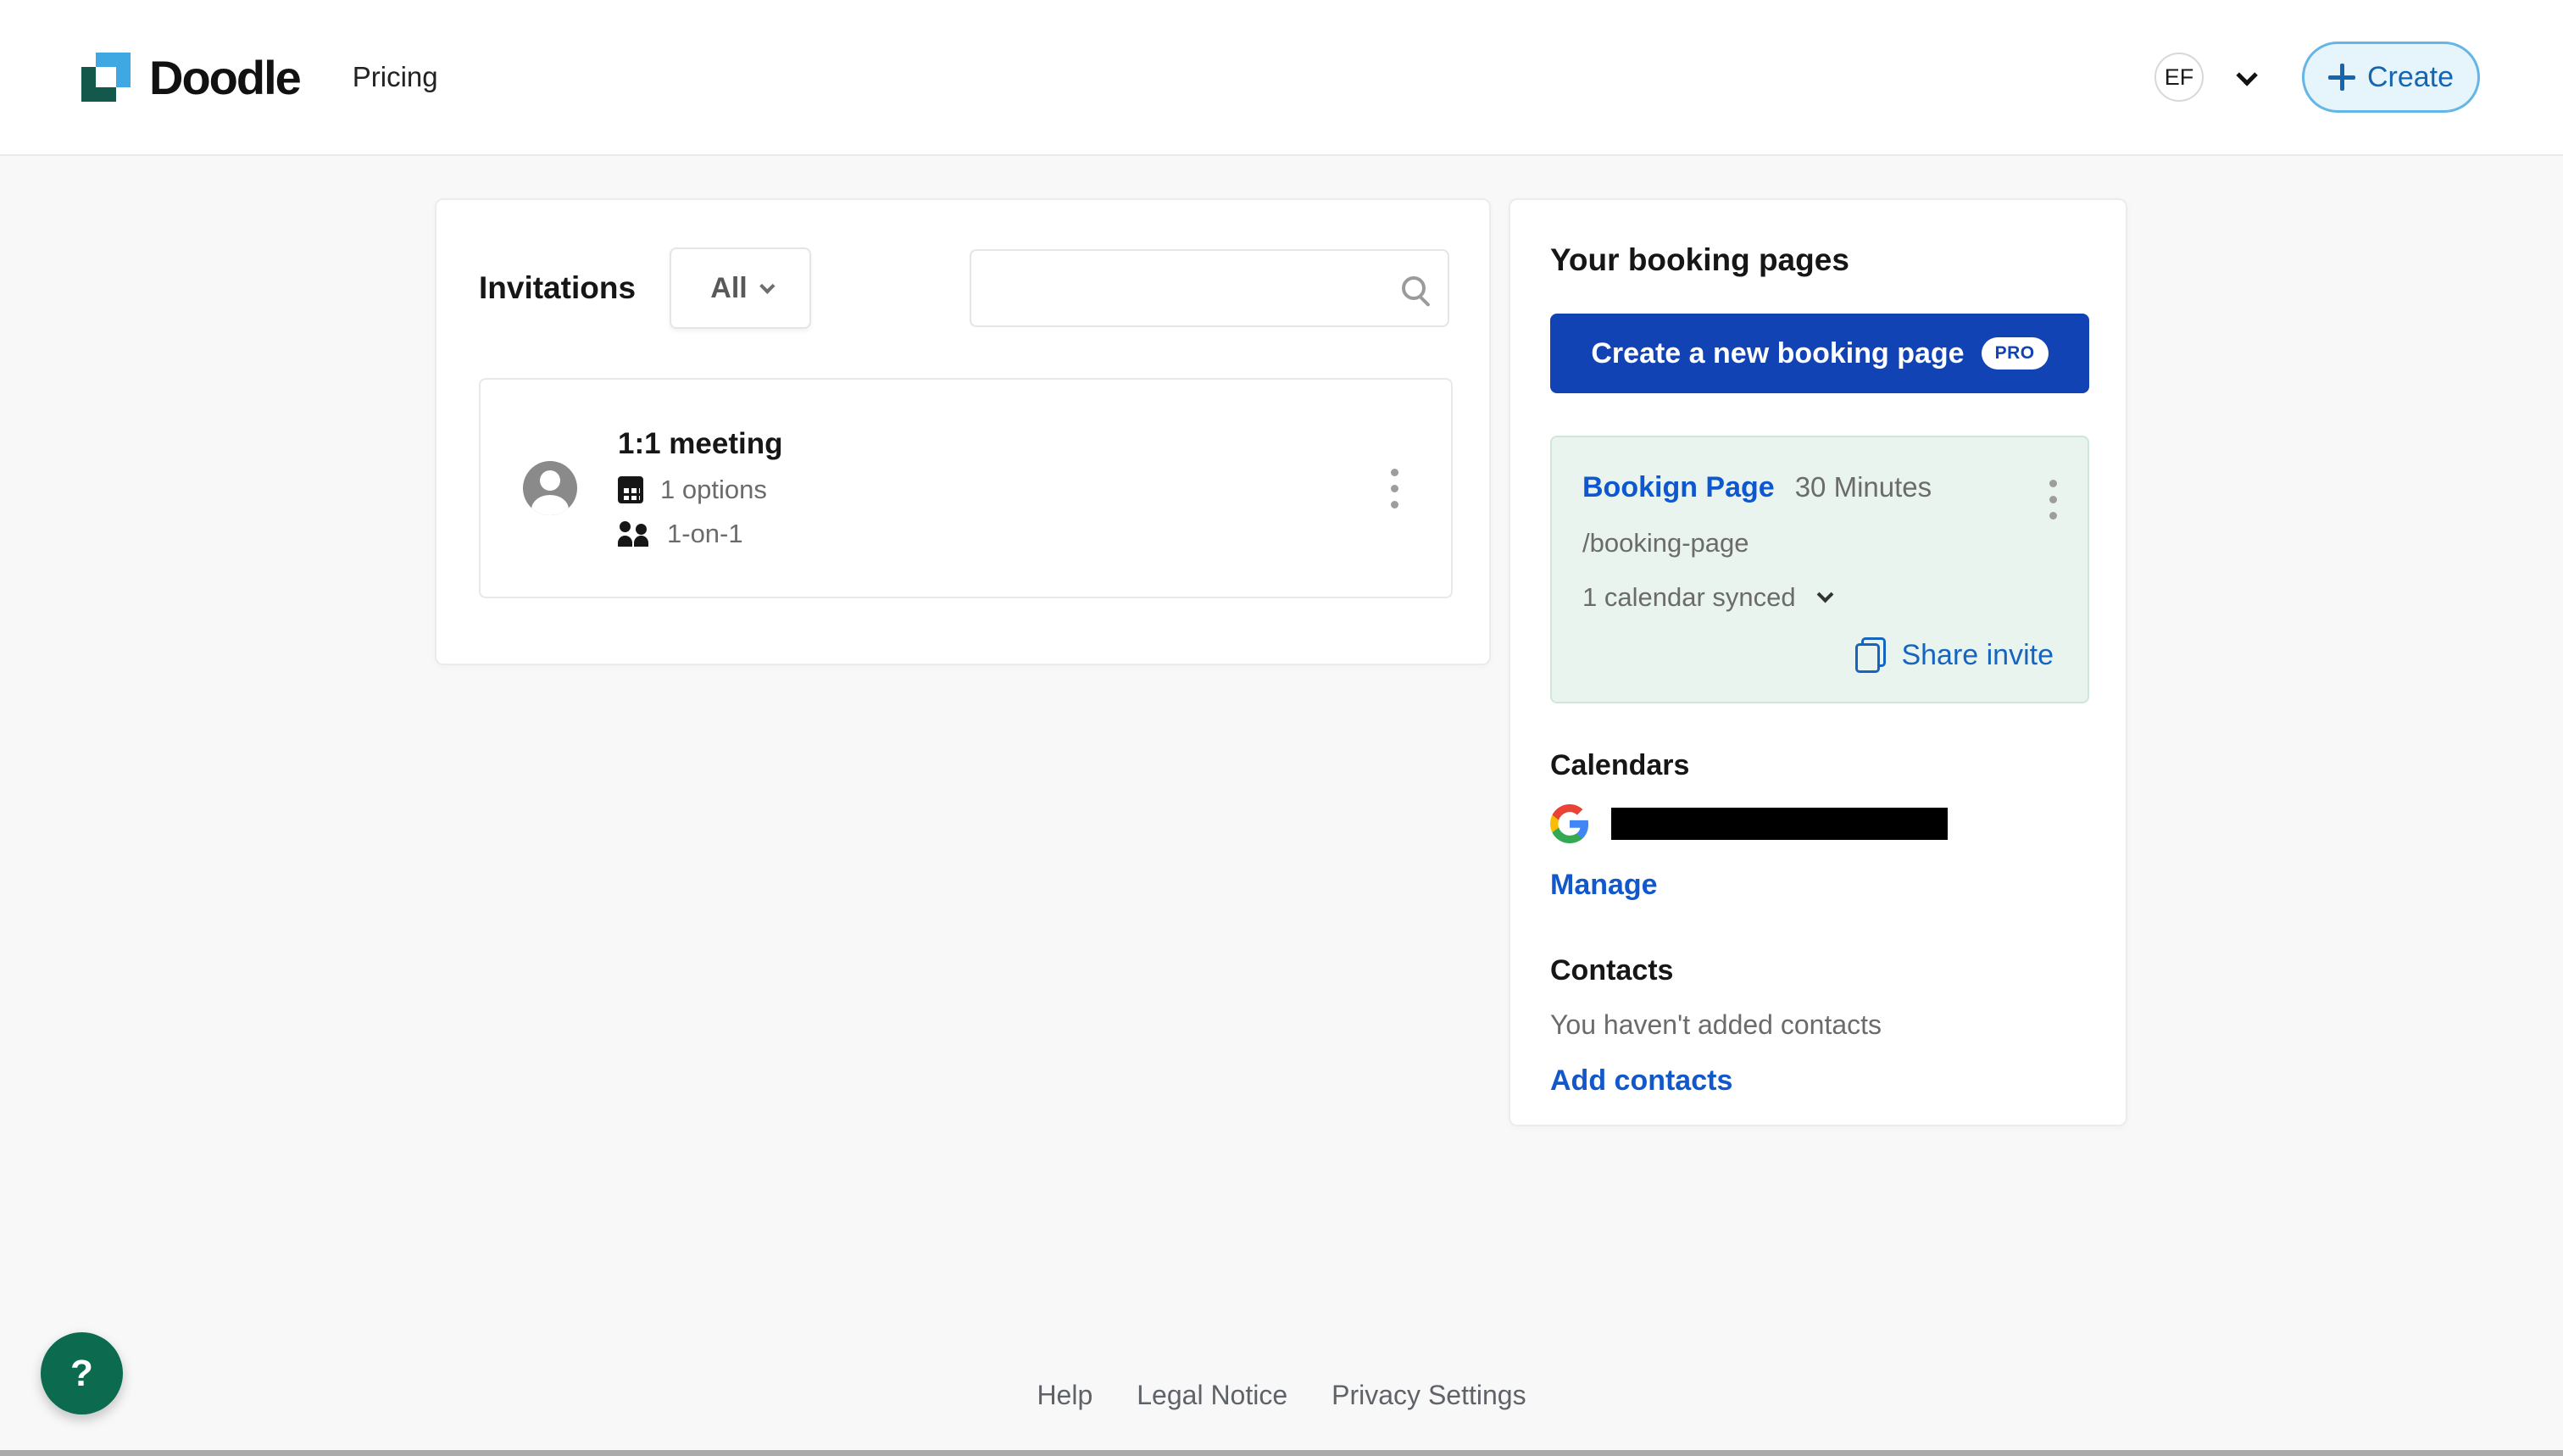  Describe the element at coordinates (2341, 78) in the screenshot. I see `plus-icon` at that location.